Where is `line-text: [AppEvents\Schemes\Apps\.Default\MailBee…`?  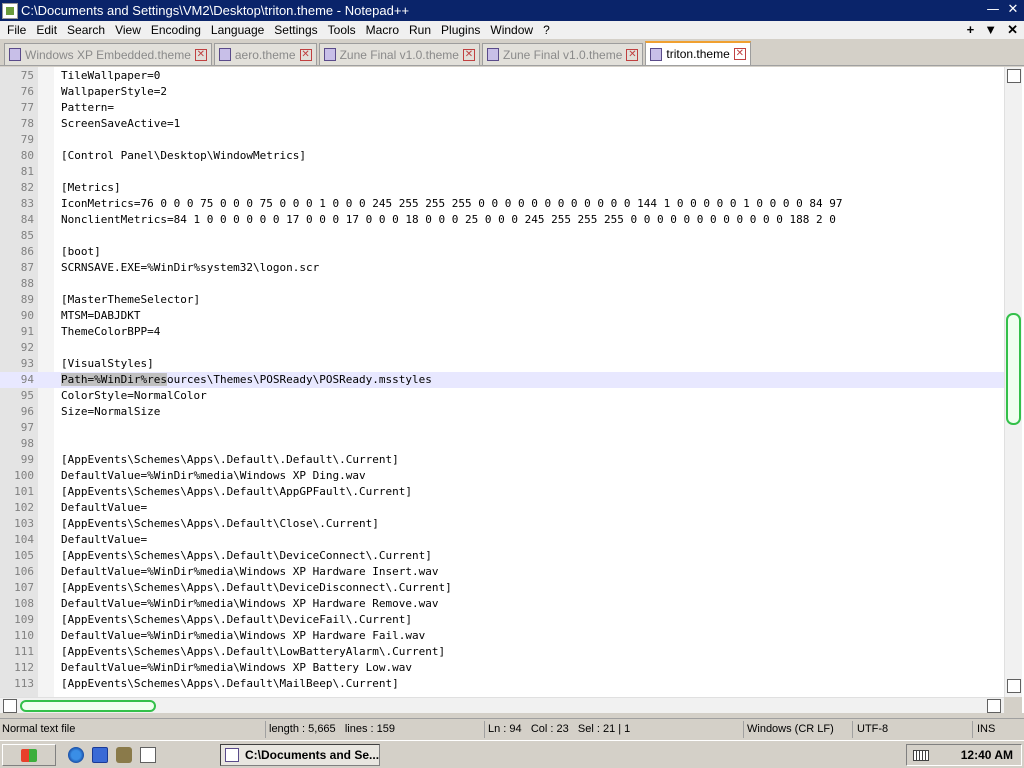 line-text: [AppEvents\Schemes\Apps\.Default\MailBee… is located at coordinates (230, 684).